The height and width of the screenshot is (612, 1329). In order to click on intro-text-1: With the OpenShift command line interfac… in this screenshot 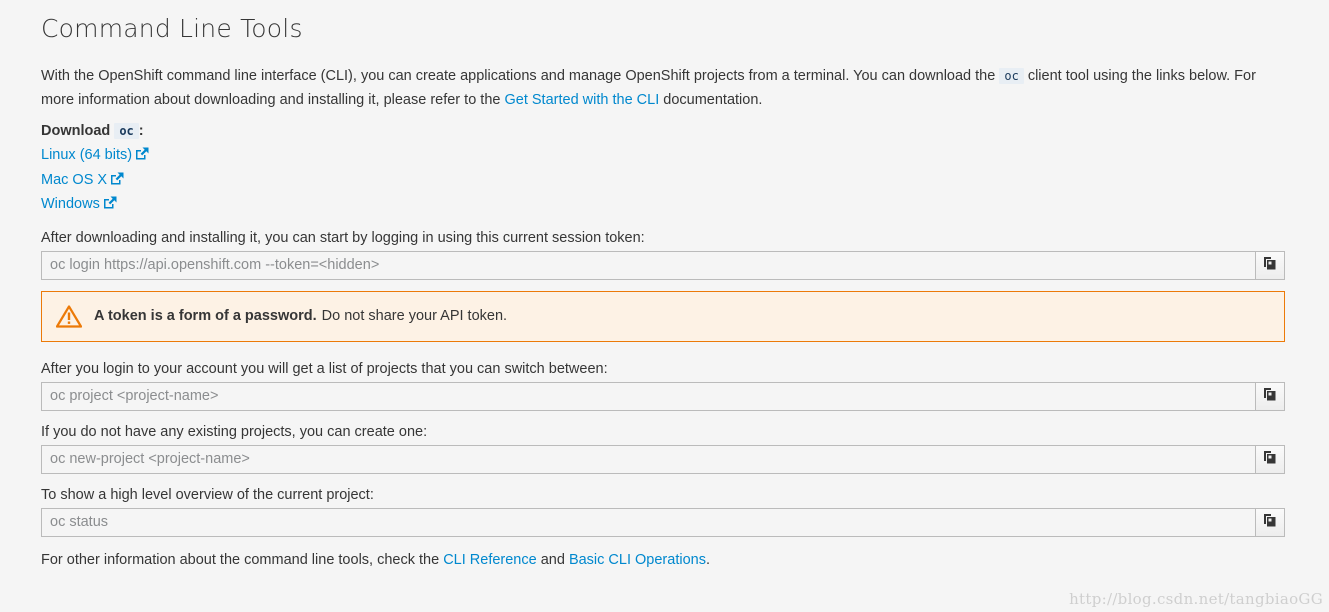, I will do `click(520, 76)`.